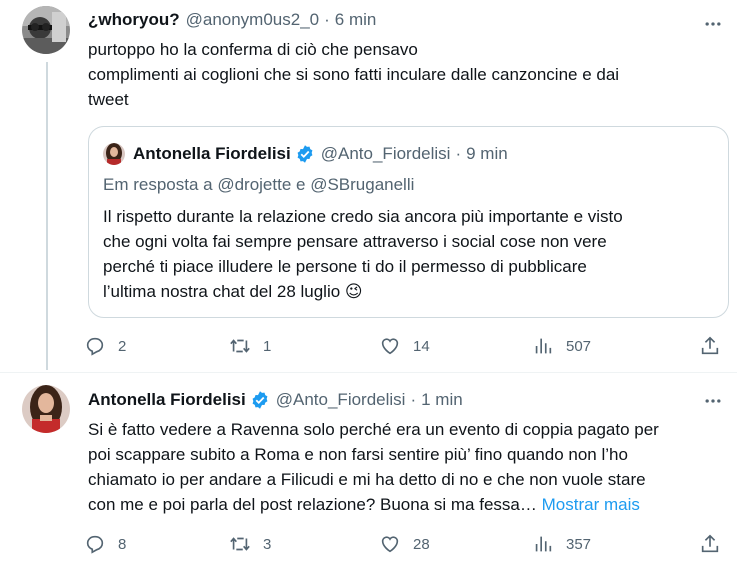 The width and height of the screenshot is (737, 568). Describe the element at coordinates (108, 99) in the screenshot. I see `tweet-text-line: tweet` at that location.